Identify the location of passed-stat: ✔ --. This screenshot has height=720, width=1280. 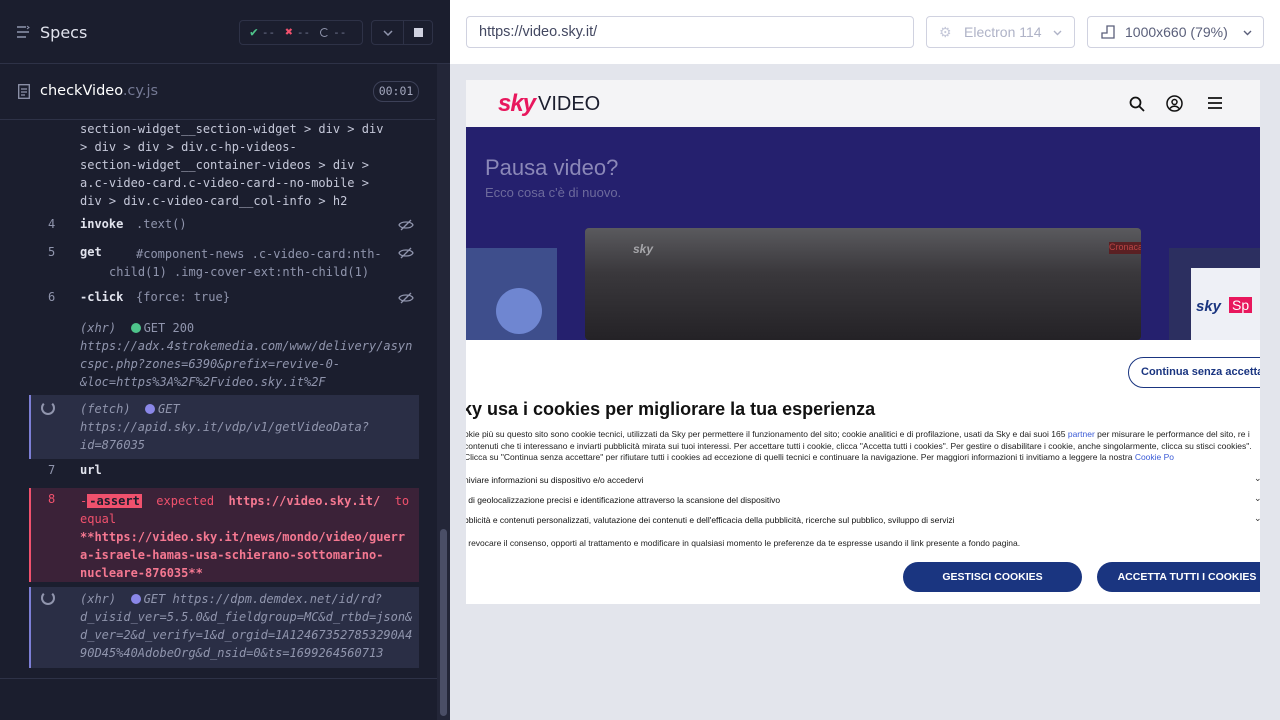
(263, 32).